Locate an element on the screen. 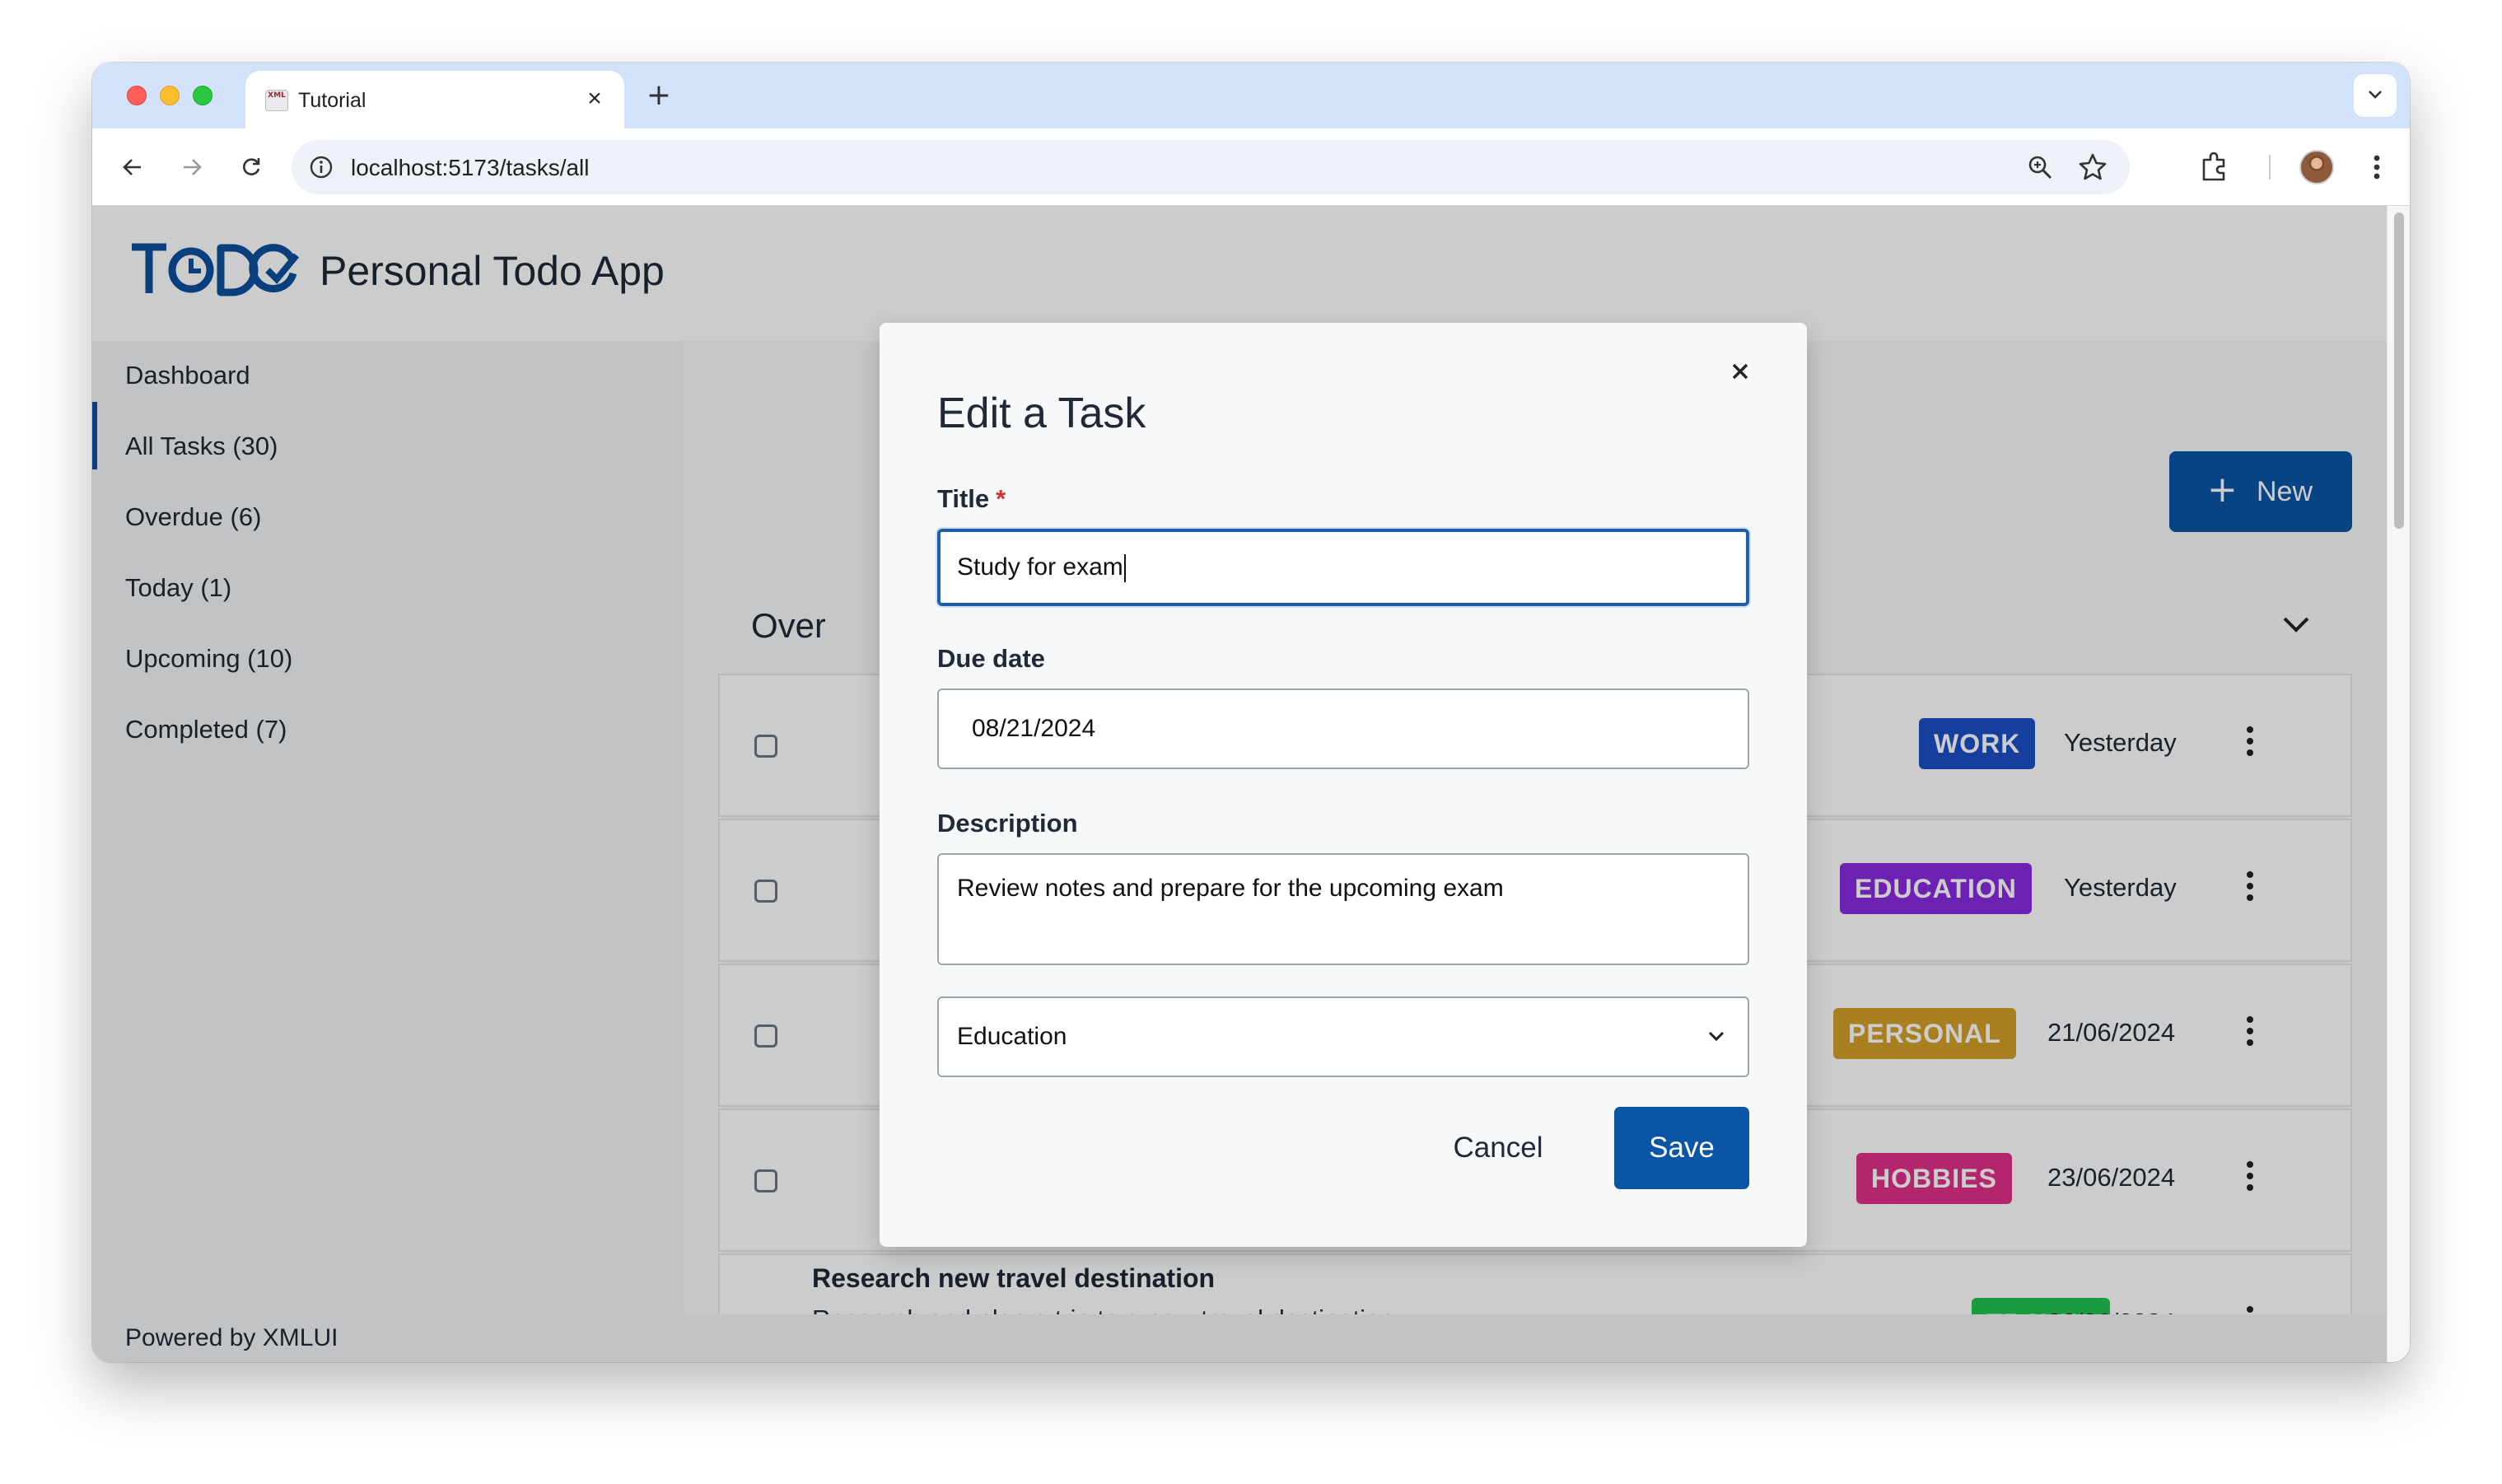 This screenshot has width=2502, height=1484. favicon-icon: XML is located at coordinates (276, 100).